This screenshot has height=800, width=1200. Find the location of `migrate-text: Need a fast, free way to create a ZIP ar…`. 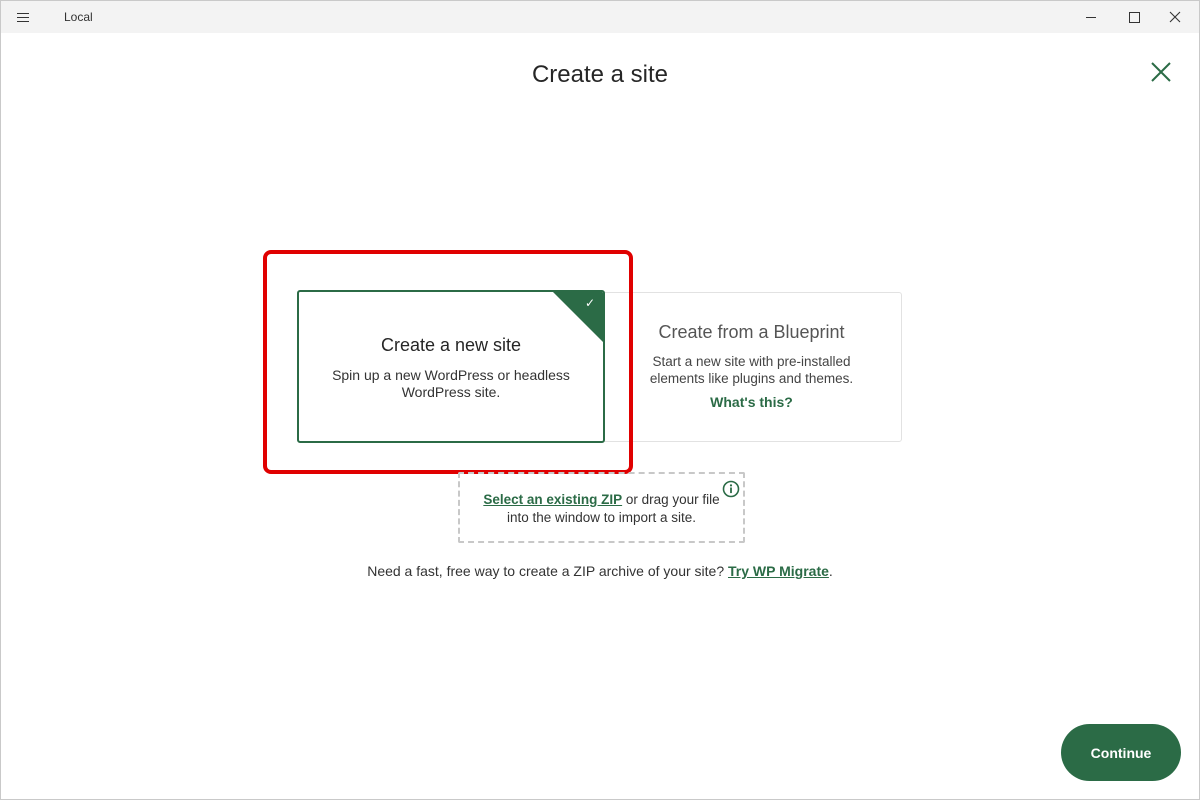

migrate-text: Need a fast, free way to create a ZIP ar… is located at coordinates (548, 571).